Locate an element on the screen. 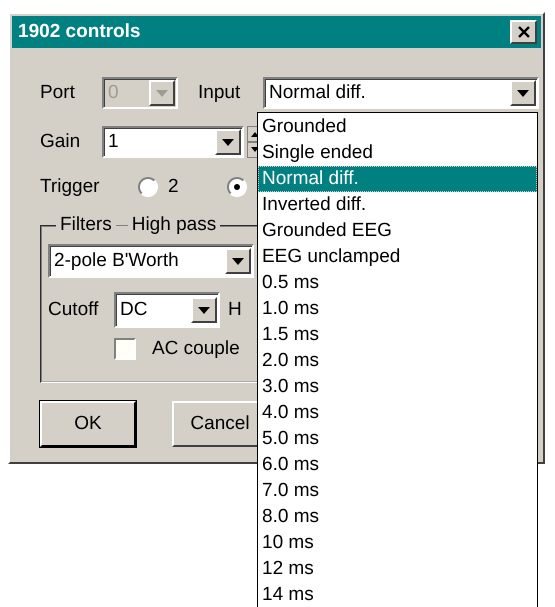 The height and width of the screenshot is (607, 555). port-label: Port is located at coordinates (58, 93).